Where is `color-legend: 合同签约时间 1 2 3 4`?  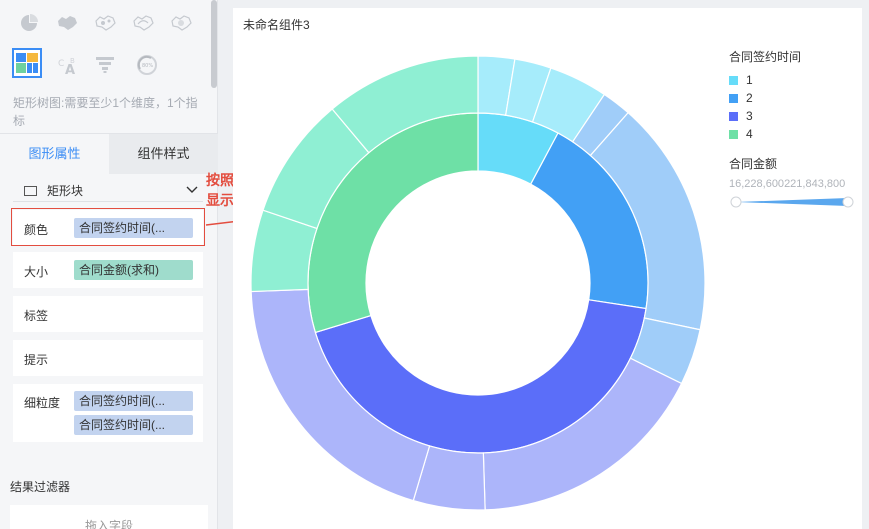 color-legend: 合同签约时间 1 2 3 4 is located at coordinates (765, 95).